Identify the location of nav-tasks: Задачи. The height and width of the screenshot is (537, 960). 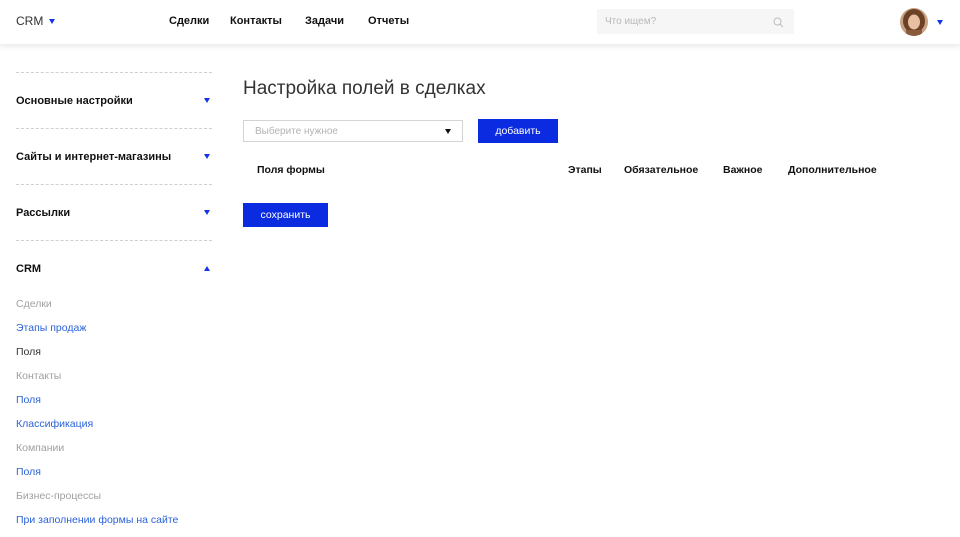
(324, 21).